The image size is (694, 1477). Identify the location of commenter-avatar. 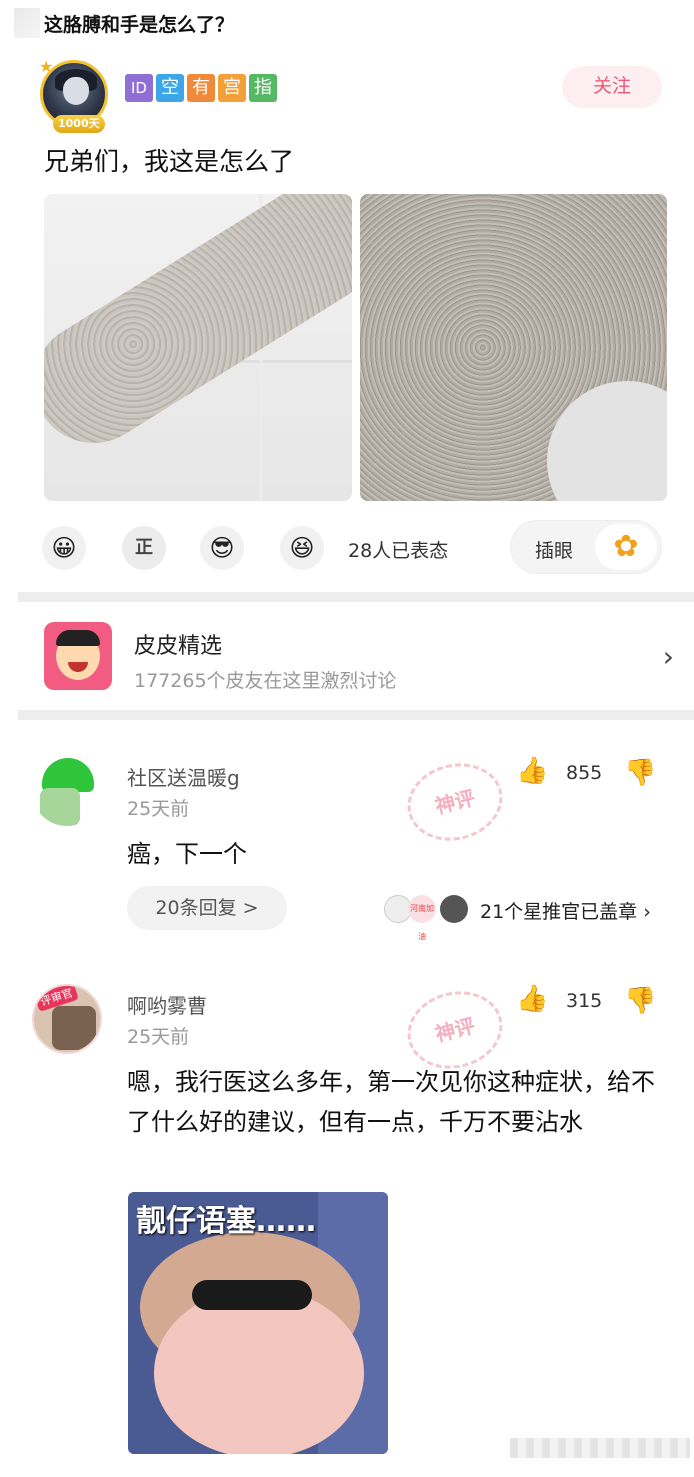
(67, 791).